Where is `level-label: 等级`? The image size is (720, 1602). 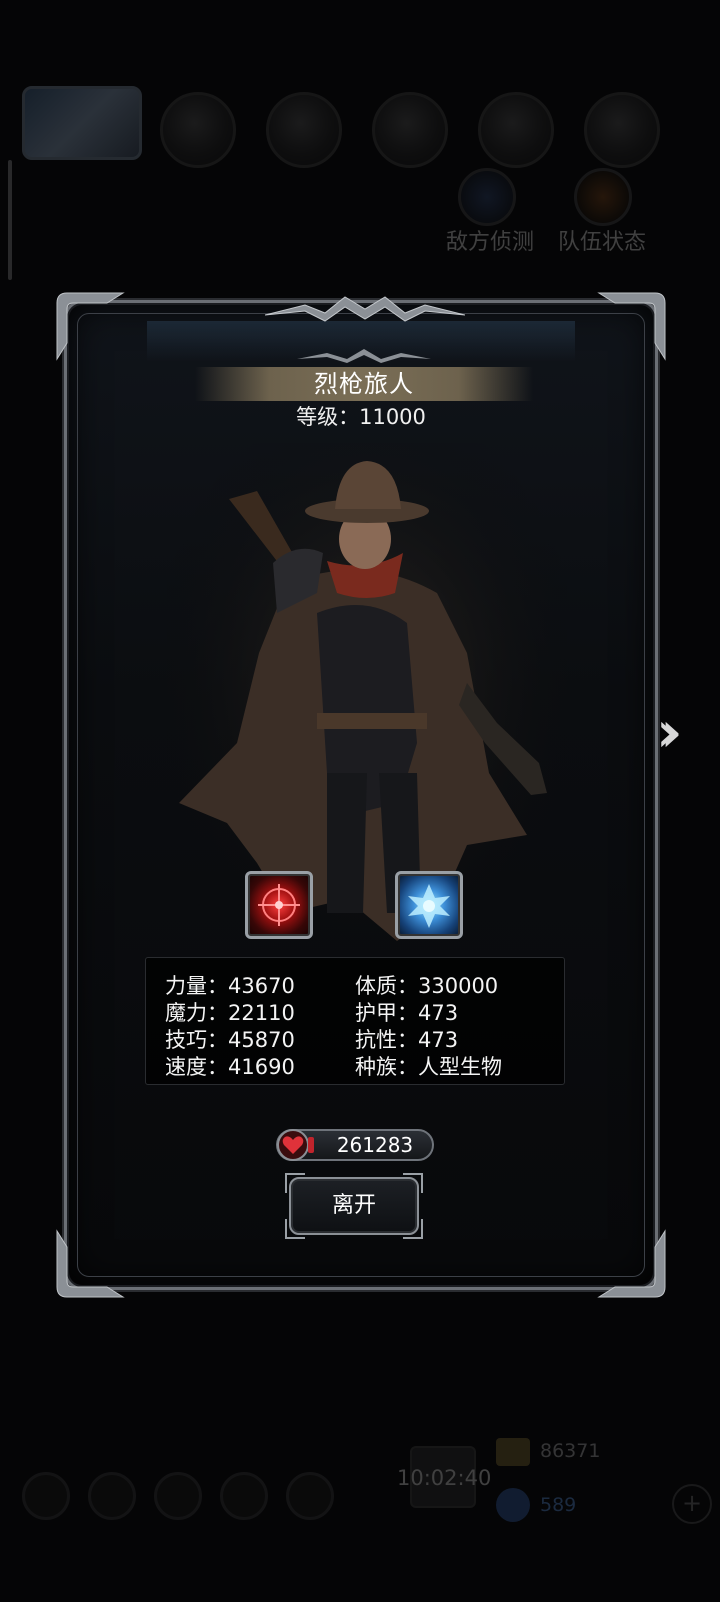
level-label: 等级 is located at coordinates (317, 417).